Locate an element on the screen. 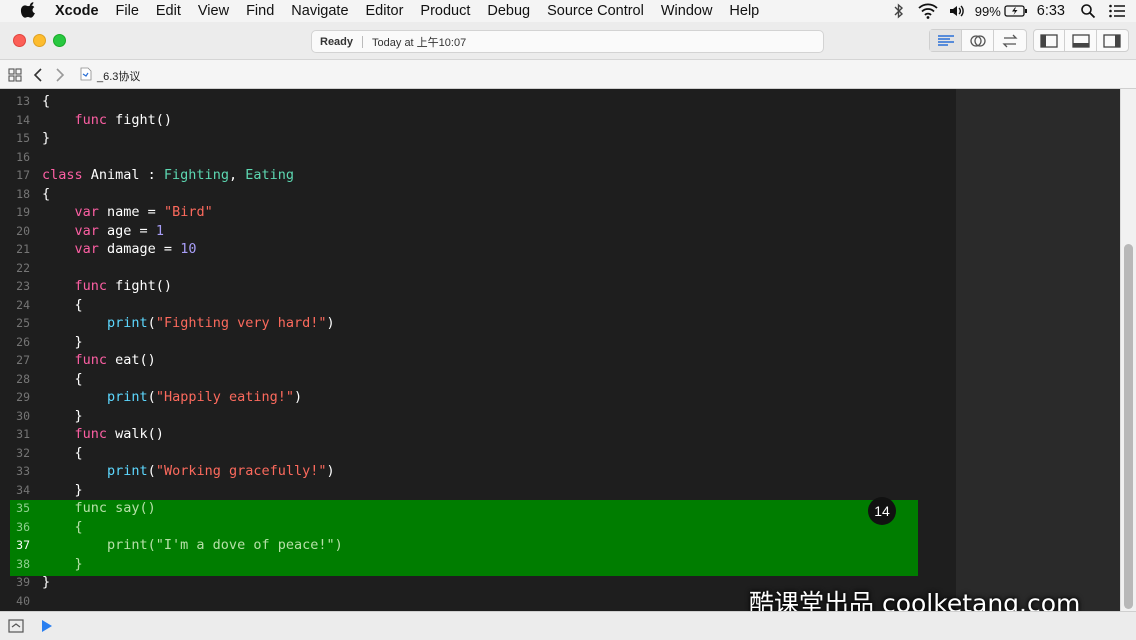 The image size is (1136, 640). window-toolbar: Ready Today at 上午10:07 is located at coordinates (568, 41).